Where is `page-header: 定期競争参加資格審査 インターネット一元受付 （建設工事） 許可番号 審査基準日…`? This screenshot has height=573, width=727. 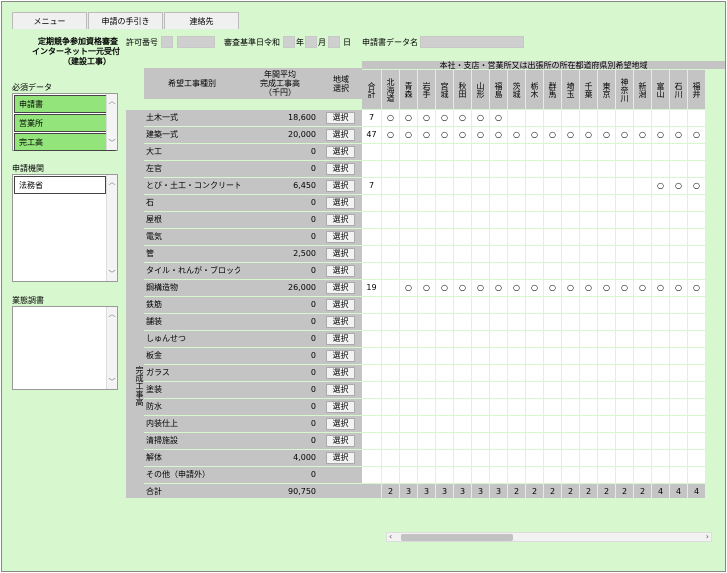 page-header: 定期競争参加資格審査 インターネット一元受付 （建設工事） 許可番号 審査基準日… is located at coordinates (363, 47).